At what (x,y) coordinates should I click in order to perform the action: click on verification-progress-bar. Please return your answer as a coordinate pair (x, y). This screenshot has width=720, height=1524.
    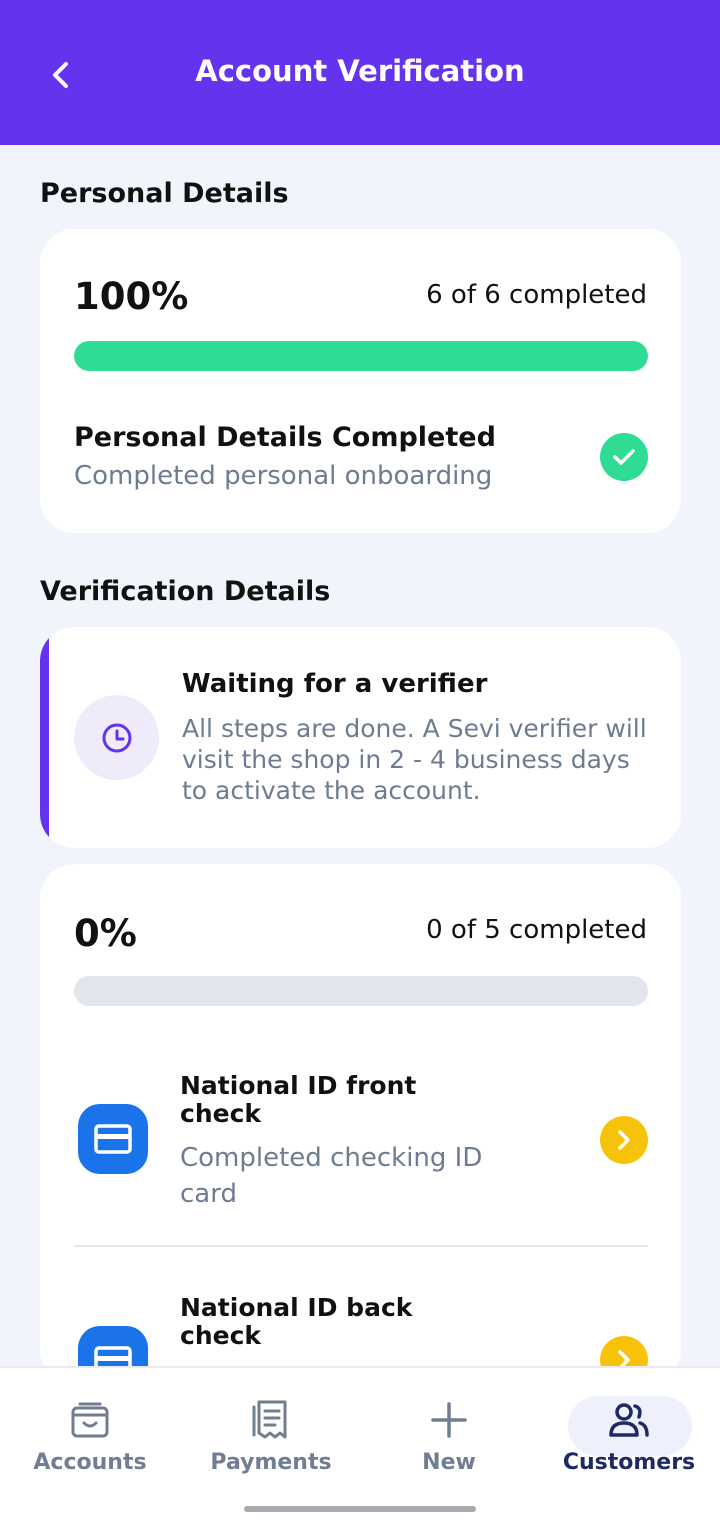
    Looking at the image, I should click on (361, 991).